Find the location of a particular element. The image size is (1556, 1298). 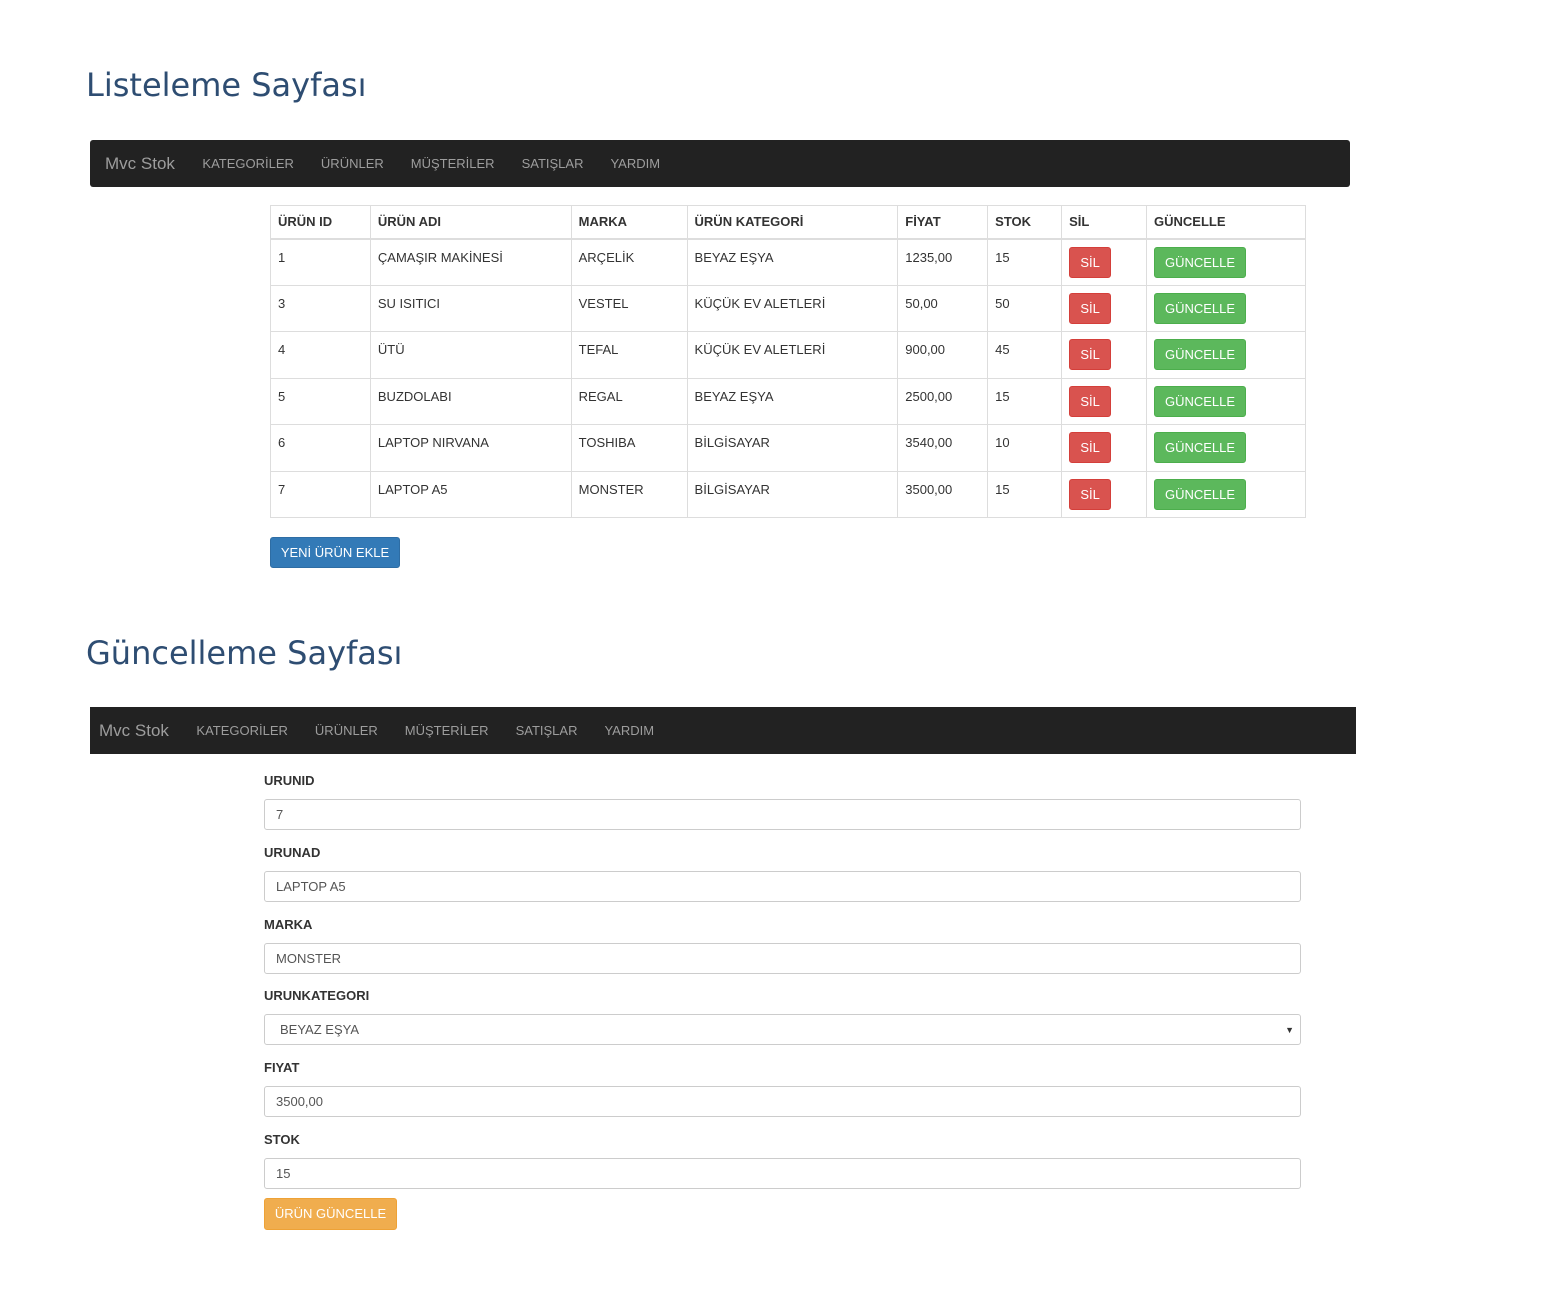

form-group-urunkategori: URUNKATEGORI BEYAZ EŞYA ▼ is located at coordinates (782, 1016).